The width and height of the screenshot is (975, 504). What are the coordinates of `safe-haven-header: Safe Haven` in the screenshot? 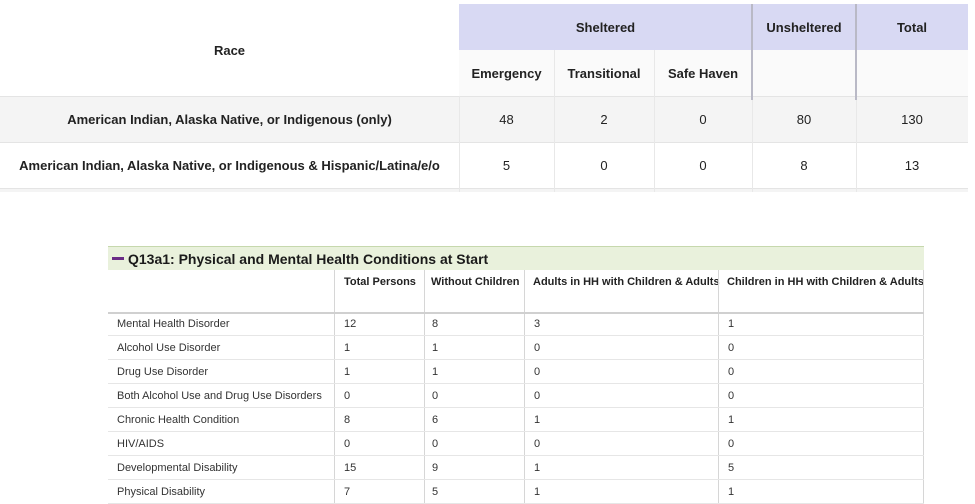 It's located at (703, 73).